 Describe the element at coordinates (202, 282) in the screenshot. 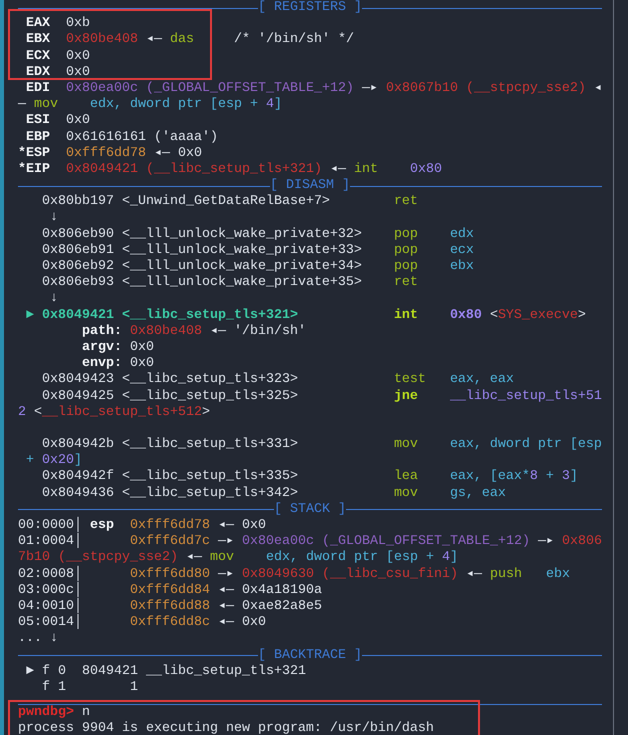

I see `terminal-text: 0x806eb93 <__lll_unlock_wake_private+35>` at that location.